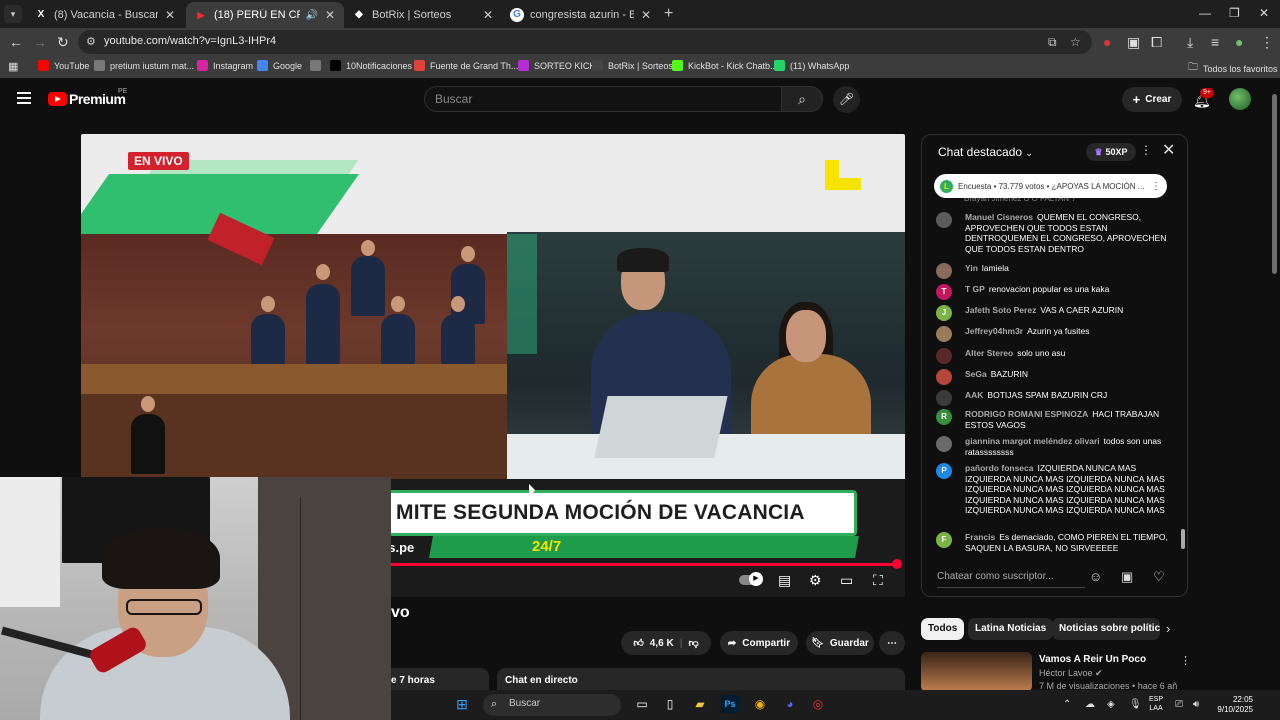 The height and width of the screenshot is (720, 1280). Describe the element at coordinates (1054, 271) in the screenshot. I see `chat-message: Yin lamiela` at that location.